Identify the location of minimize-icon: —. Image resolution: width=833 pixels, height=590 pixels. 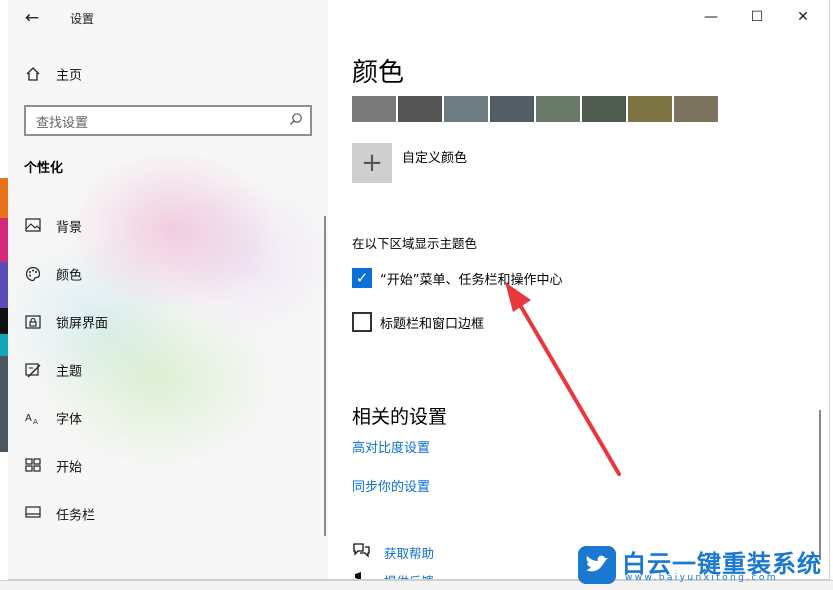
(711, 17).